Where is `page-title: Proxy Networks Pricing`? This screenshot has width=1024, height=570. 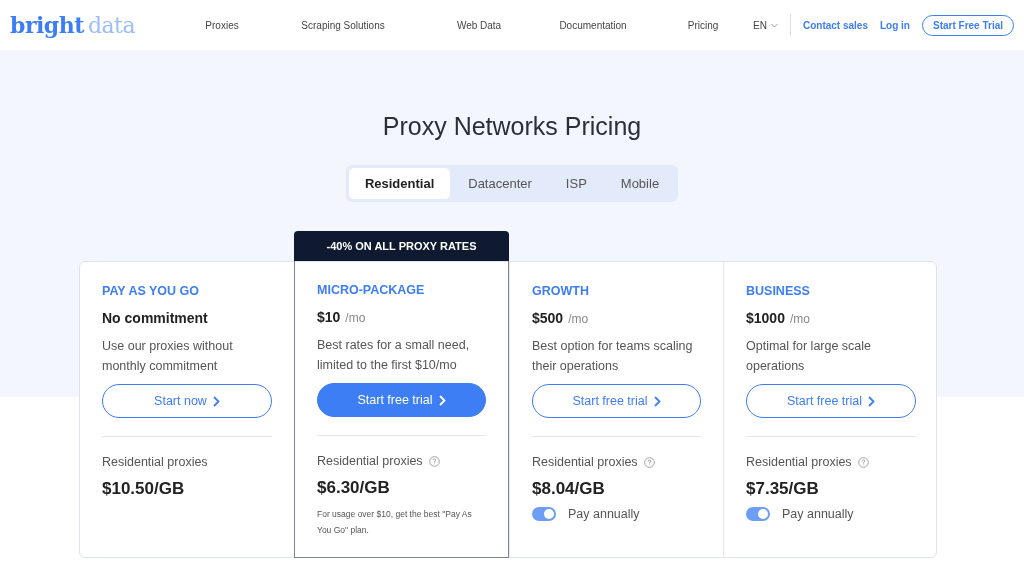
page-title: Proxy Networks Pricing is located at coordinates (512, 126).